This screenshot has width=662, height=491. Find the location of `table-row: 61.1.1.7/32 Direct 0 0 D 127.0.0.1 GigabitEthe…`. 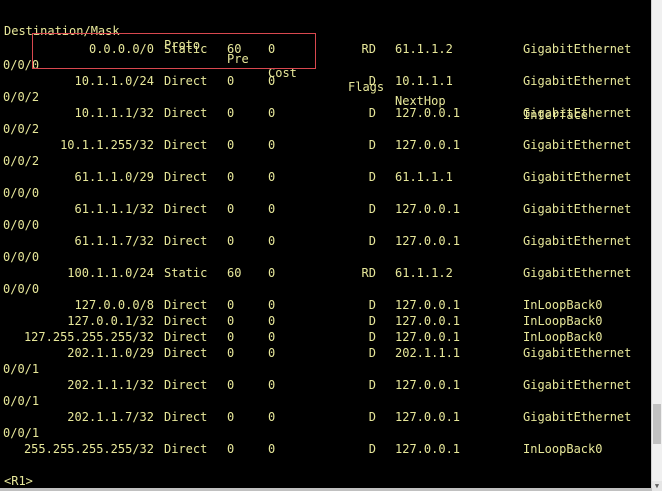

table-row: 61.1.1.7/32 Direct 0 0 D 127.0.0.1 GigabitEthe… is located at coordinates (324, 241).